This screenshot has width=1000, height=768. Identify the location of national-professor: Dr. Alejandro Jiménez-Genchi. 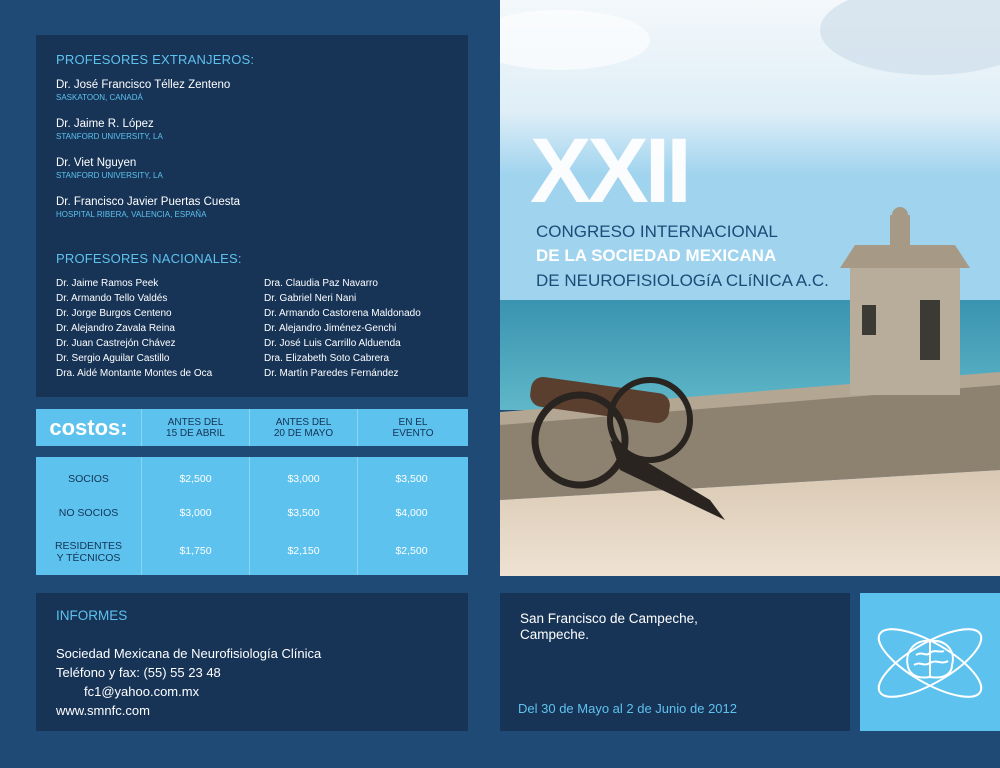
(330, 328).